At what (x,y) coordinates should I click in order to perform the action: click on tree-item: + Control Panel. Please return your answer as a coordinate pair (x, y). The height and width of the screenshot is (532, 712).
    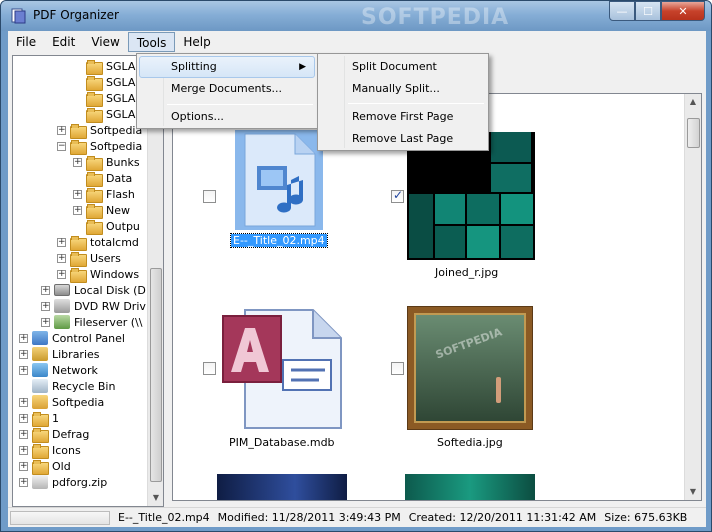
    Looking at the image, I should click on (72, 338).